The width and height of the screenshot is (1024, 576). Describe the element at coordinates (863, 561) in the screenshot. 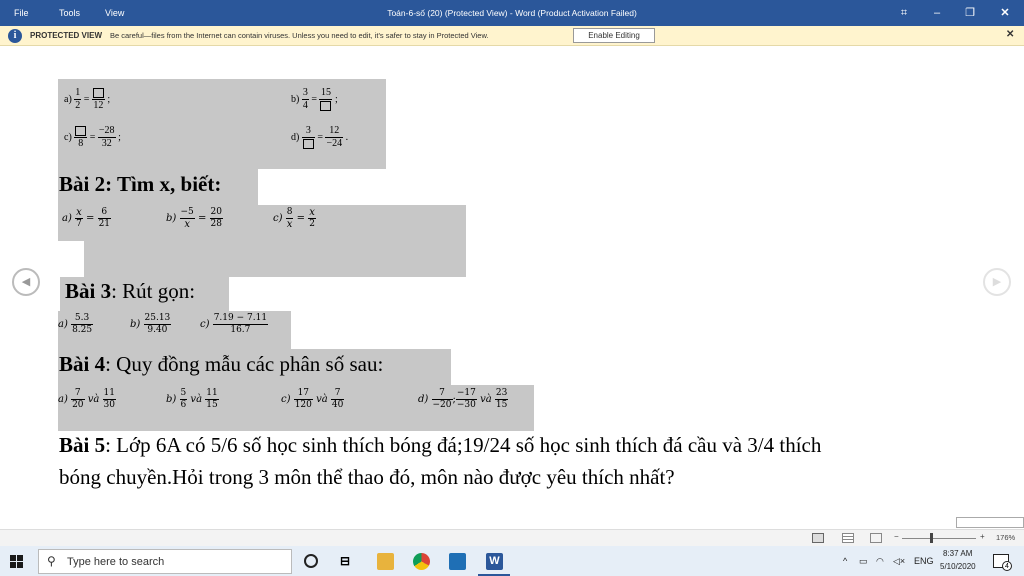

I see `battery-icon: ▭` at that location.